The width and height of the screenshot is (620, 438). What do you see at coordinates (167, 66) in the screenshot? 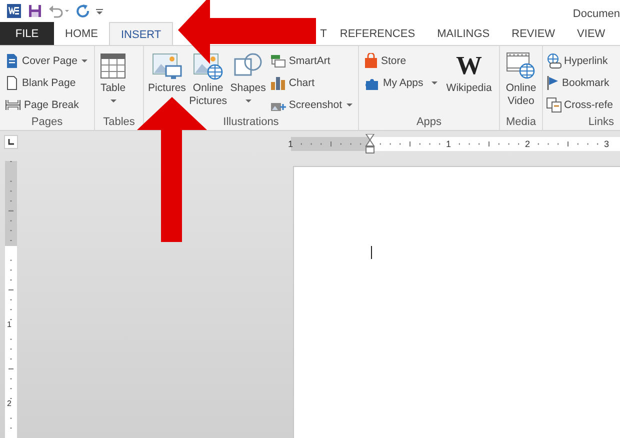
I see `image-monitor-icon` at bounding box center [167, 66].